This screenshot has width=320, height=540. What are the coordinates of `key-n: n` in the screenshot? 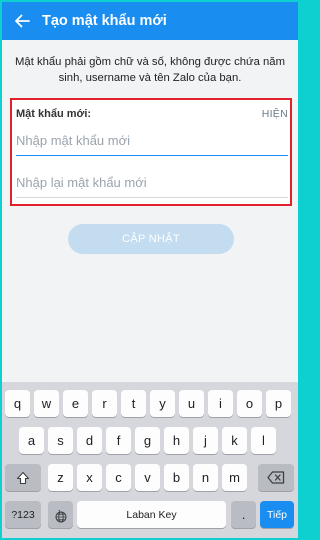 It's located at (205, 477).